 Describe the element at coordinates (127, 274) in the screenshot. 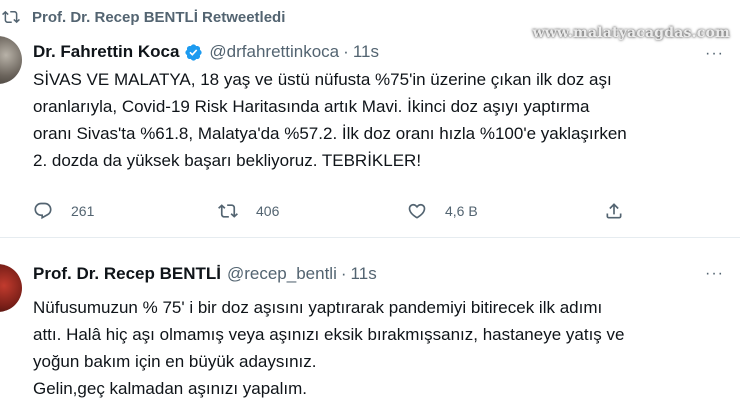

I see `author-name: Prof. Dr. Recep BENTLİ` at that location.